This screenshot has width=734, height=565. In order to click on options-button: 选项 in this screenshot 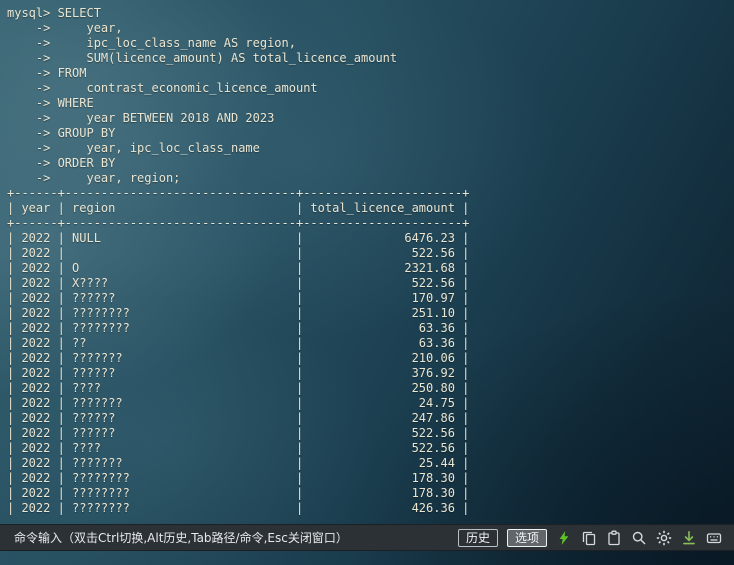, I will do `click(526, 537)`.